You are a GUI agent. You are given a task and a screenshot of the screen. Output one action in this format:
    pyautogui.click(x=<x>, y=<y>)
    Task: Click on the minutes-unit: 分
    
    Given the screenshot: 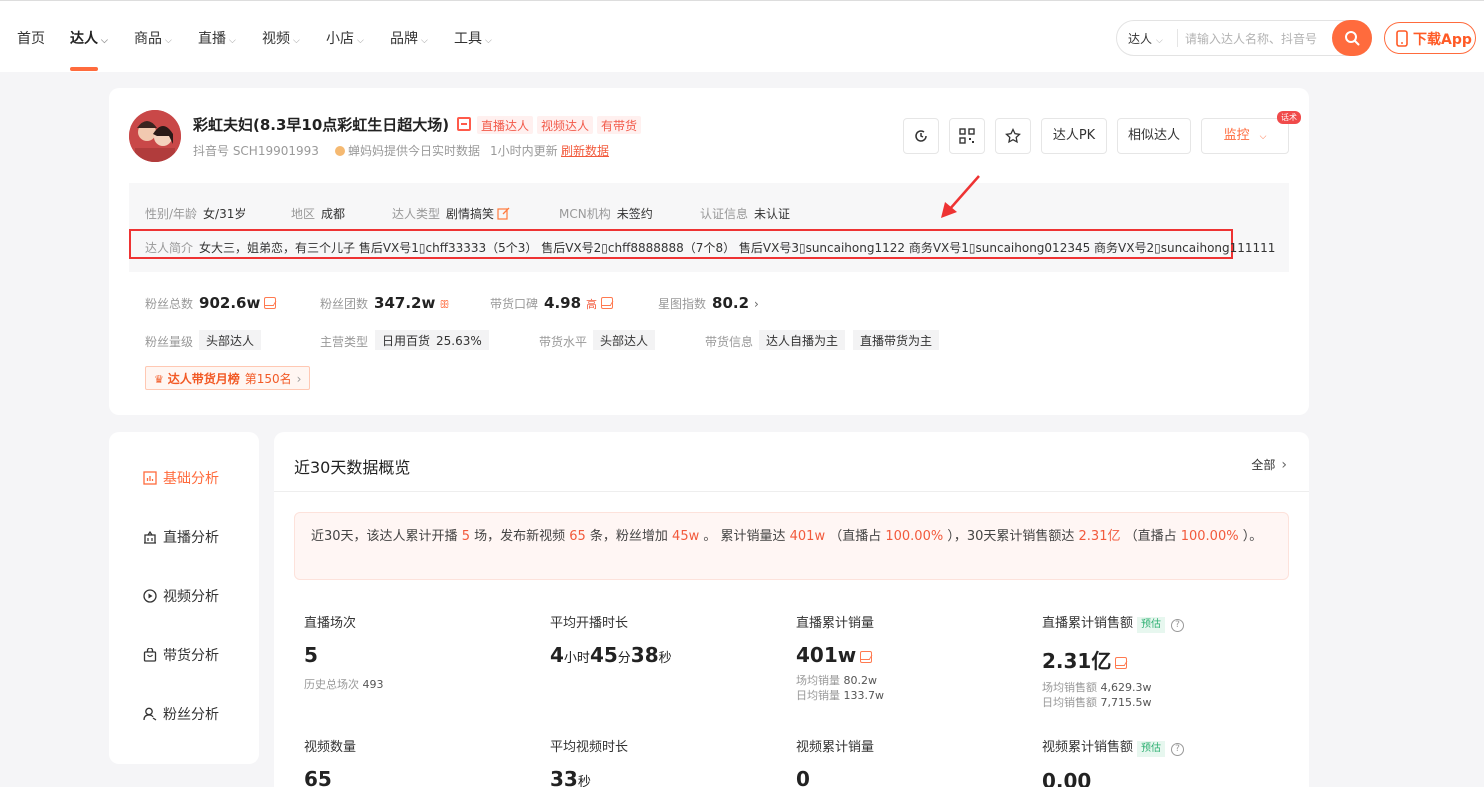 What is the action you would take?
    pyautogui.click(x=624, y=658)
    